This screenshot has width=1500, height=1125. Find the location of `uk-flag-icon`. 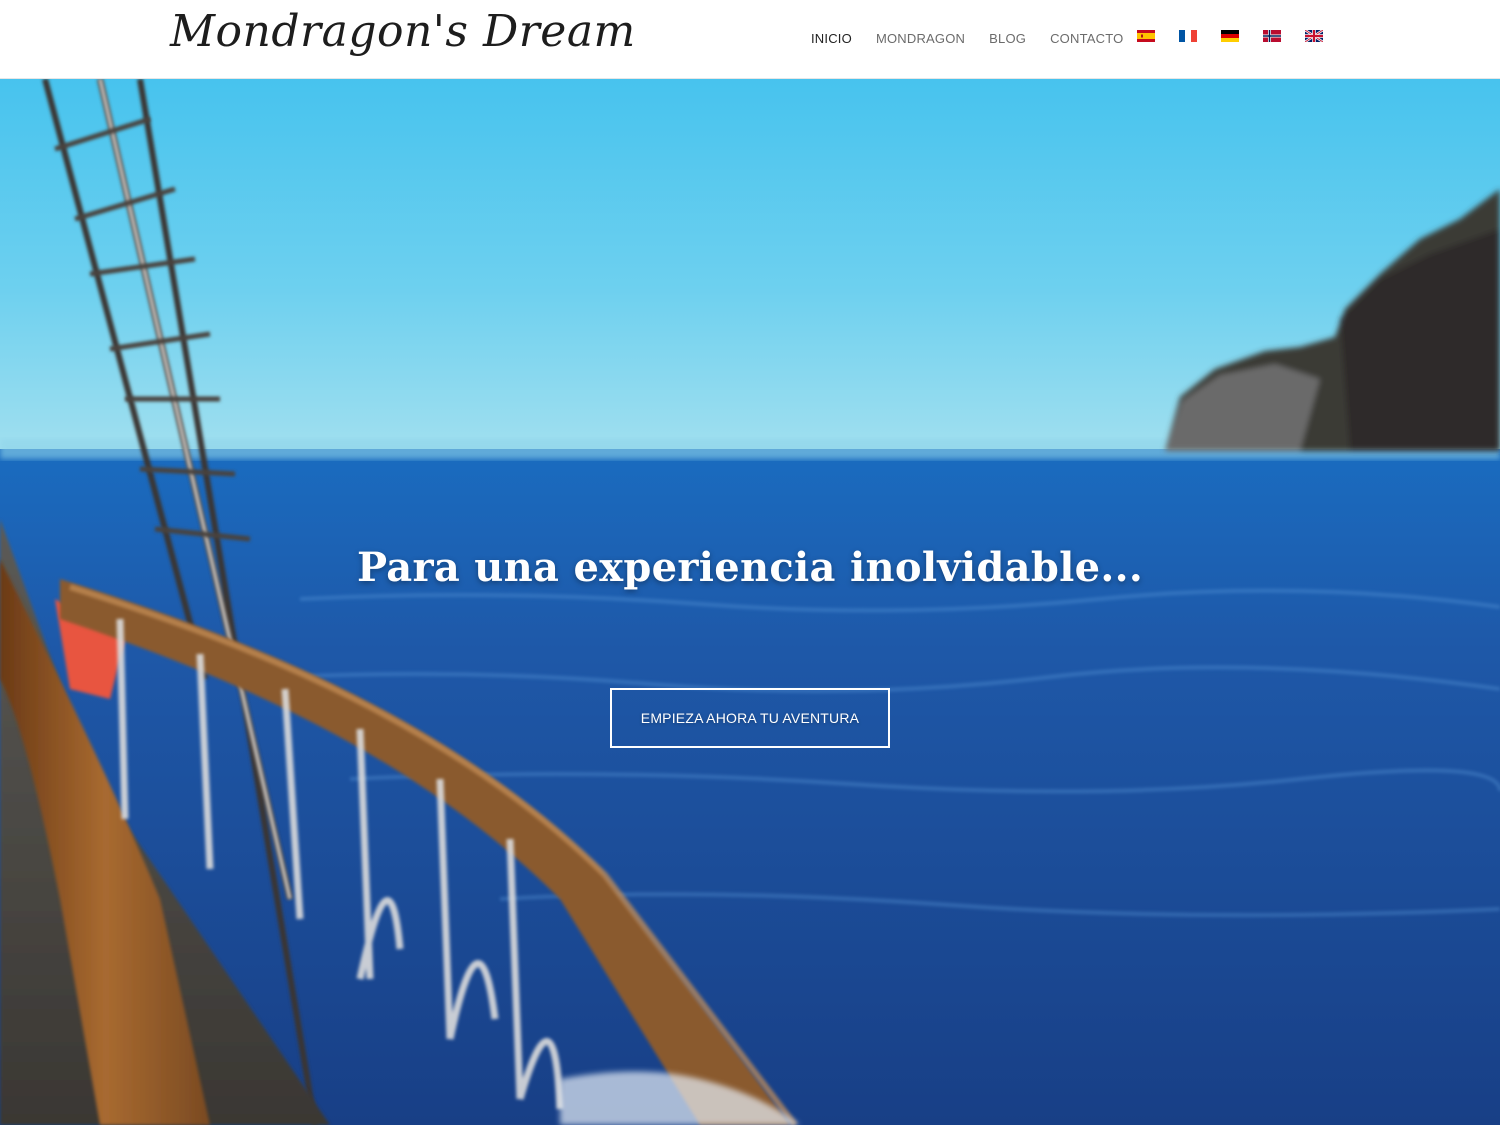

uk-flag-icon is located at coordinates (1314, 36).